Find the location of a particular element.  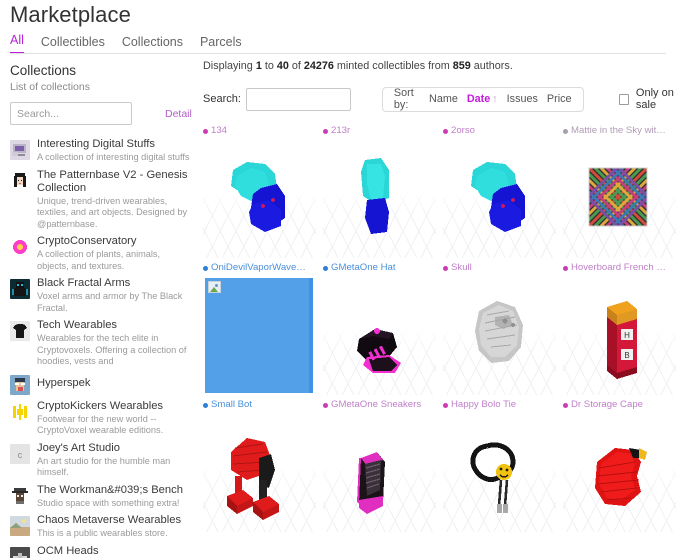

collection-list-item: Hyperspek is located at coordinates (100, 384).